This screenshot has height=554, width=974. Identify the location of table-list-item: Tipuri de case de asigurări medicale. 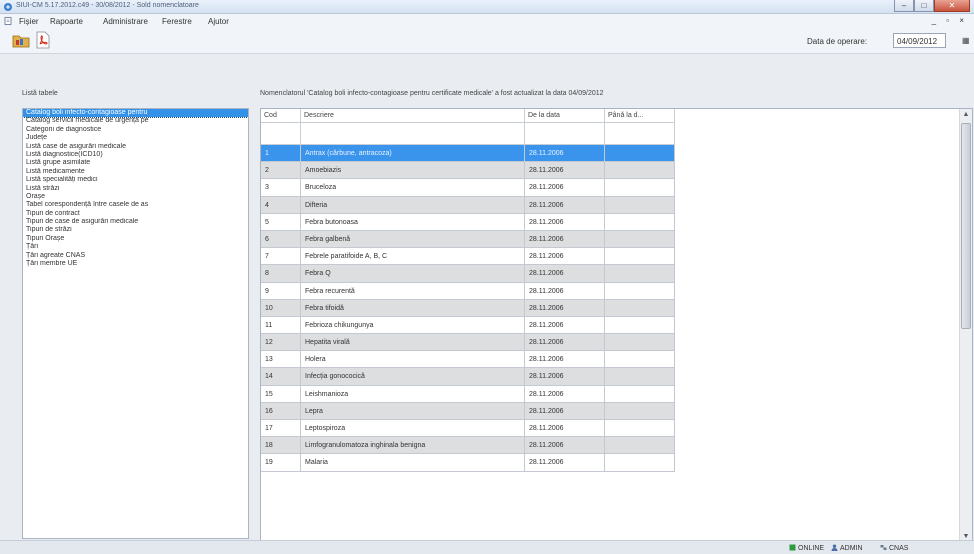
(135, 222).